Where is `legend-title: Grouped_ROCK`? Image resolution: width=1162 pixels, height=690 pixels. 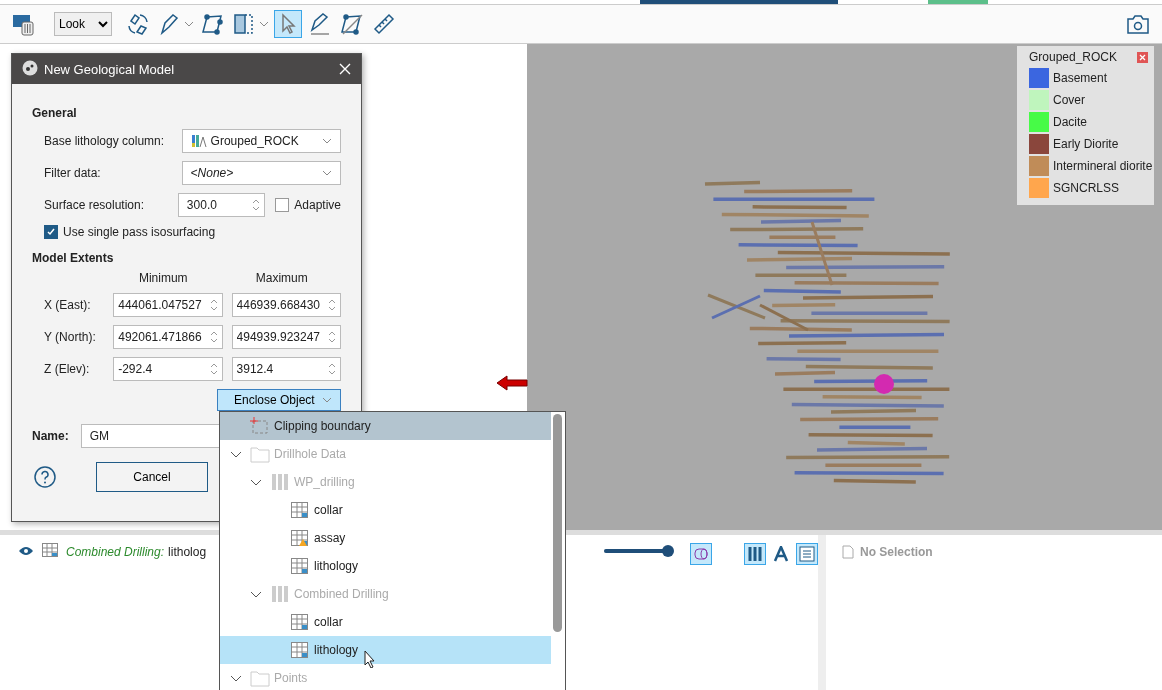 legend-title: Grouped_ROCK is located at coordinates (1073, 57).